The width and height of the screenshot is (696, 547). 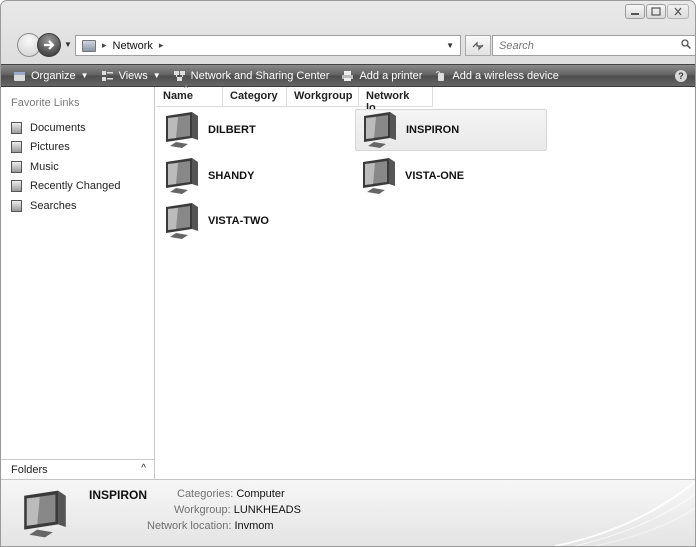 I want to click on details-categories: Categories: Computer, so click(x=231, y=494).